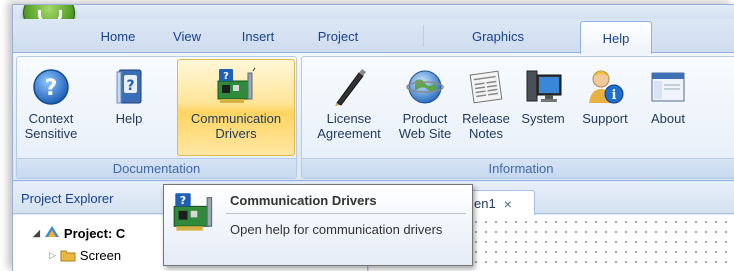  I want to click on context-help-icon: ?, so click(51, 87).